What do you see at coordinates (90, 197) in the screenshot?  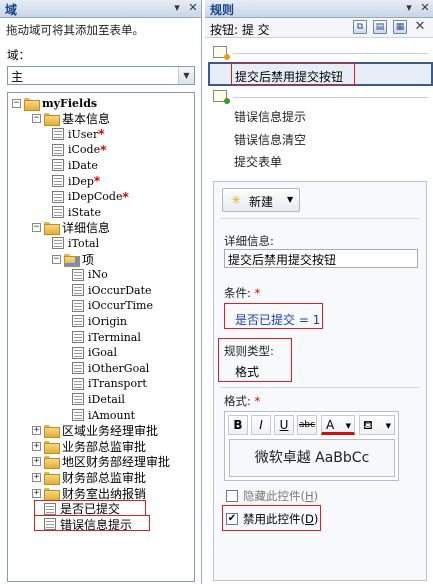 I see `tree-field-item: iDepCode *` at bounding box center [90, 197].